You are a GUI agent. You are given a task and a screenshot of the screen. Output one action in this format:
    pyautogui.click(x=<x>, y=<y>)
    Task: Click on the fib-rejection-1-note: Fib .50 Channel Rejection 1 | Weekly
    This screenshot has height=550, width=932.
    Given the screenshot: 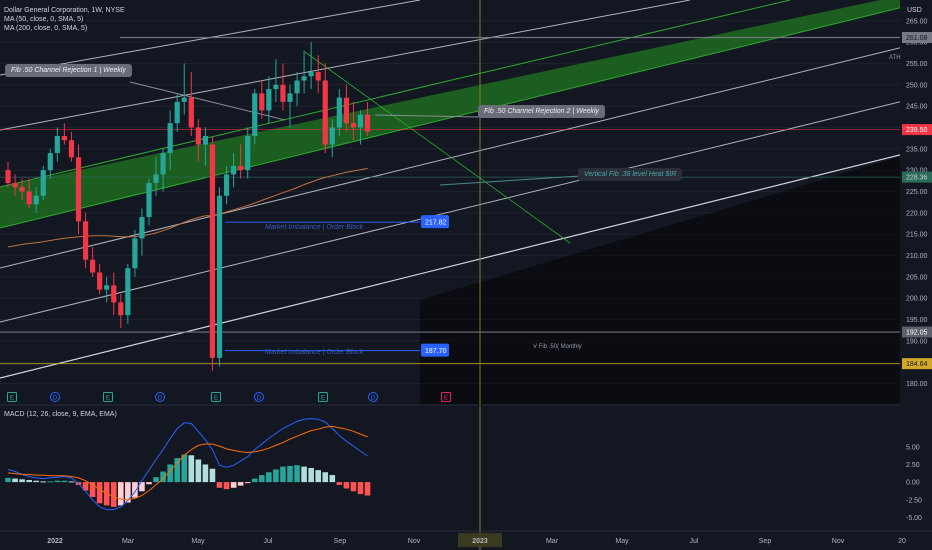 What is the action you would take?
    pyautogui.click(x=68, y=70)
    